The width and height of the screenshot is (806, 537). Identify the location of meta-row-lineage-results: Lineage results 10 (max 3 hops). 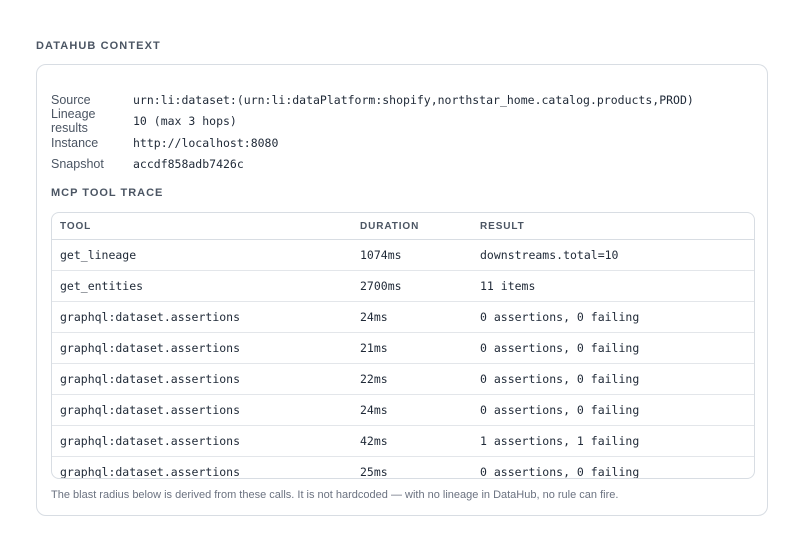
(144, 121).